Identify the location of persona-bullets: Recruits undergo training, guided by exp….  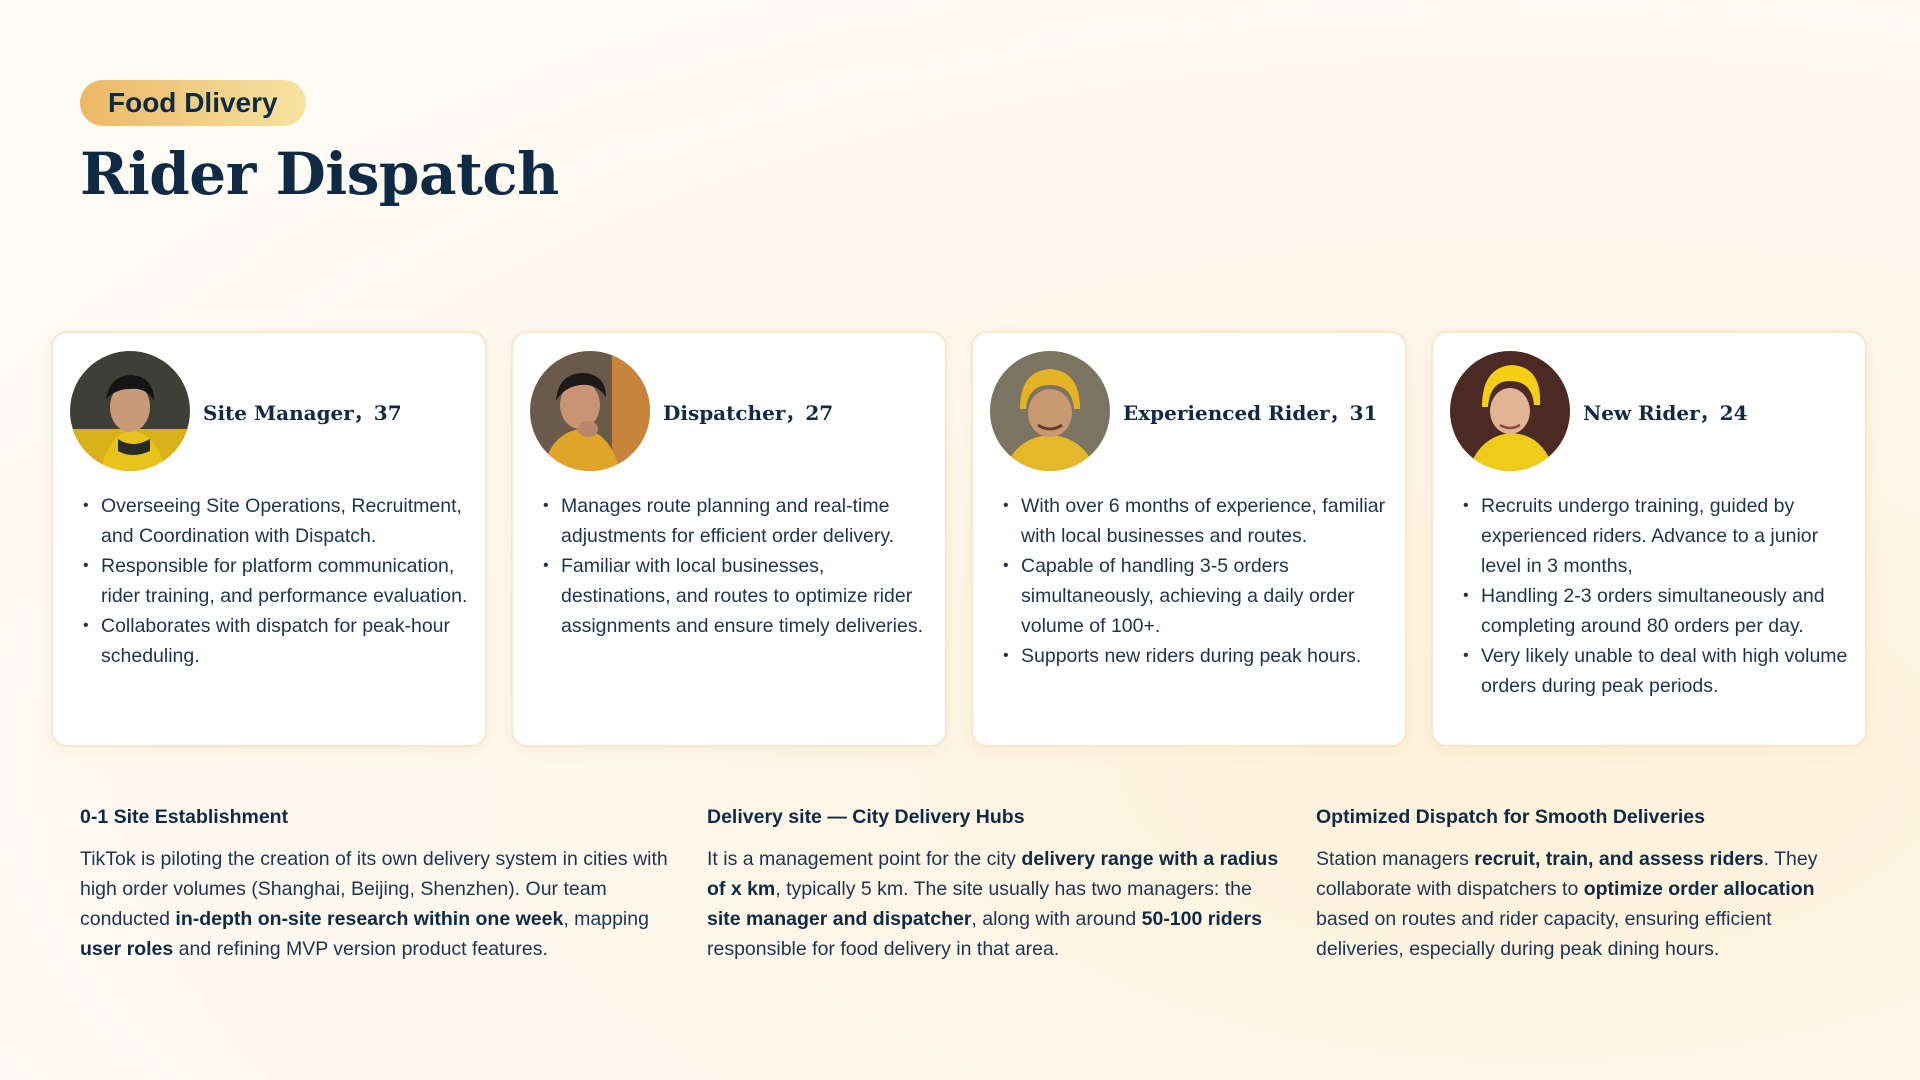
(1658, 596).